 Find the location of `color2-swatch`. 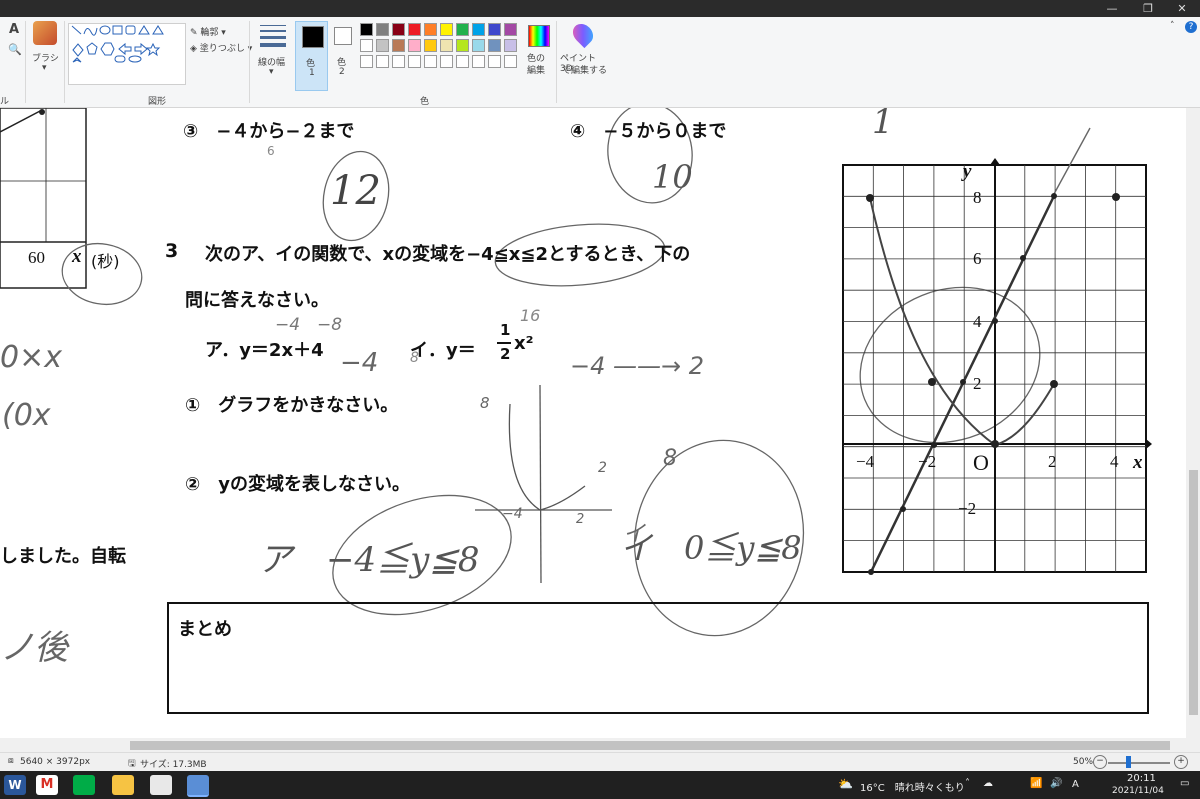

color2-swatch is located at coordinates (343, 36).